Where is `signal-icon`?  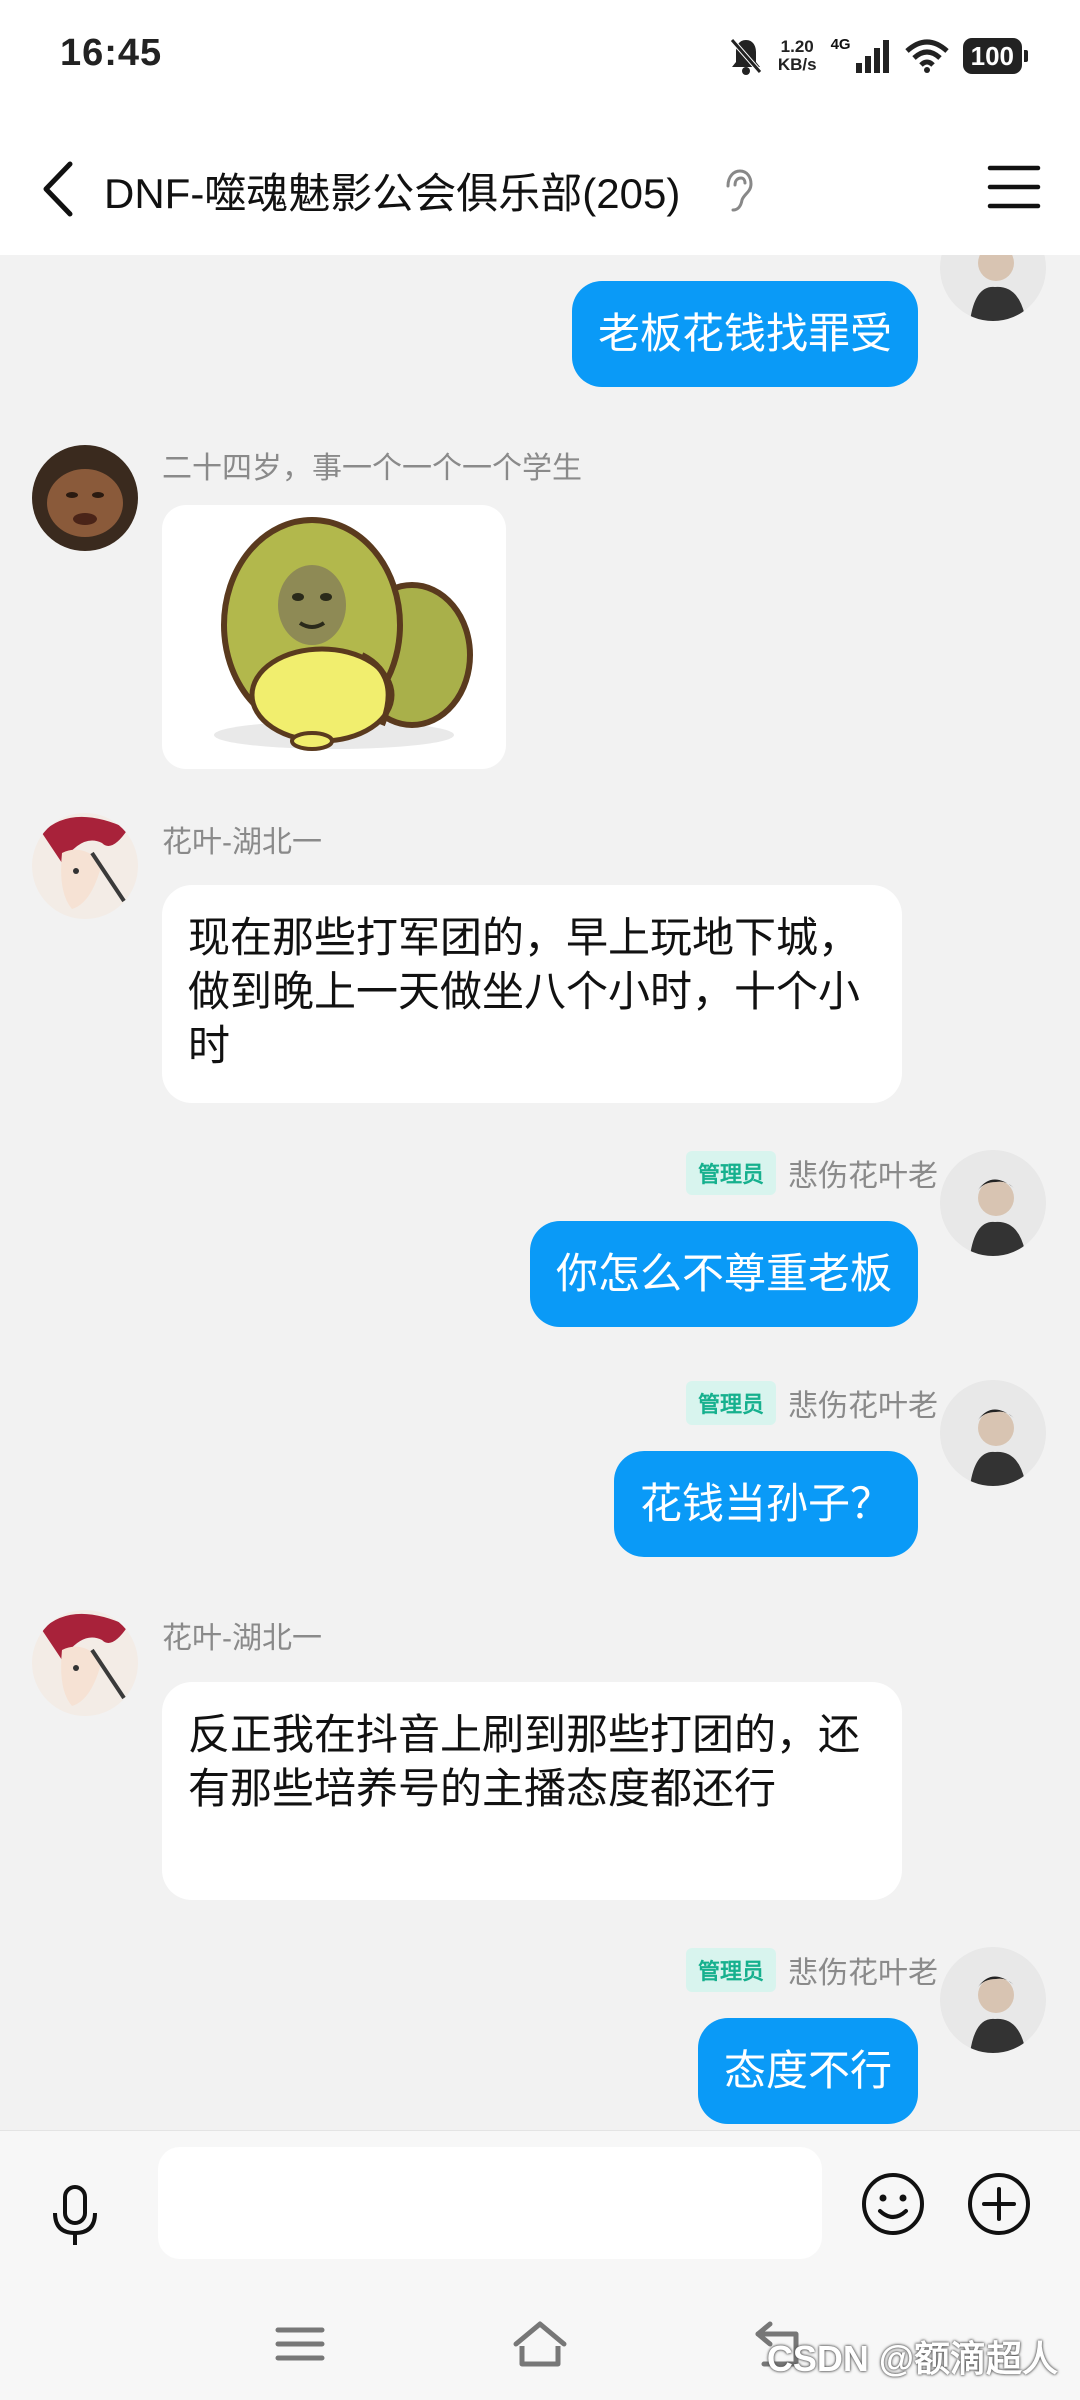 signal-icon is located at coordinates (872, 56).